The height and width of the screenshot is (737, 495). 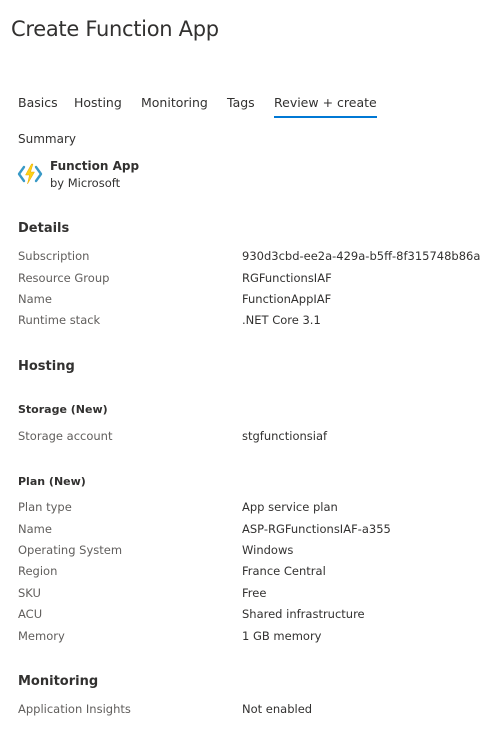 I want to click on tab-hosting: Hosting, so click(x=98, y=105).